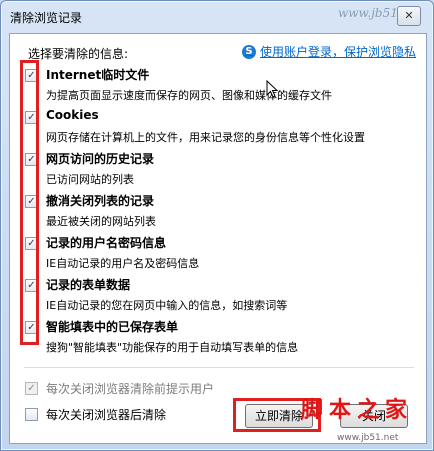 The height and width of the screenshot is (451, 434). I want to click on item-title: Internet临时文件, so click(98, 75).